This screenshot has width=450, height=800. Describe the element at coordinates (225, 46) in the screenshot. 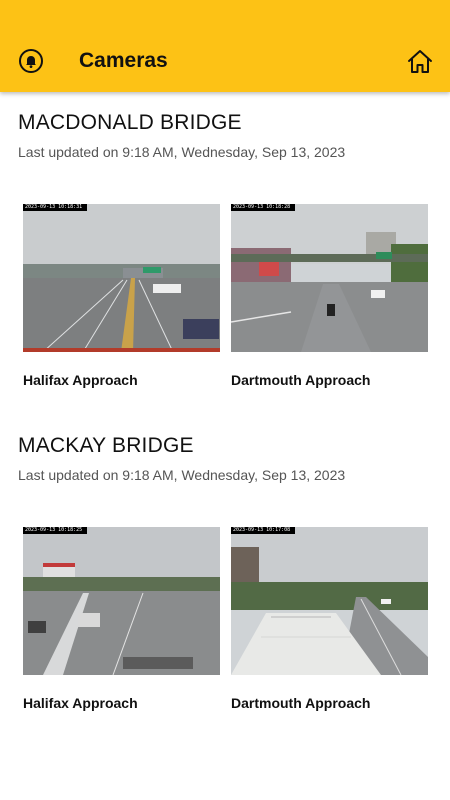

I see `app-bar: Cameras` at that location.